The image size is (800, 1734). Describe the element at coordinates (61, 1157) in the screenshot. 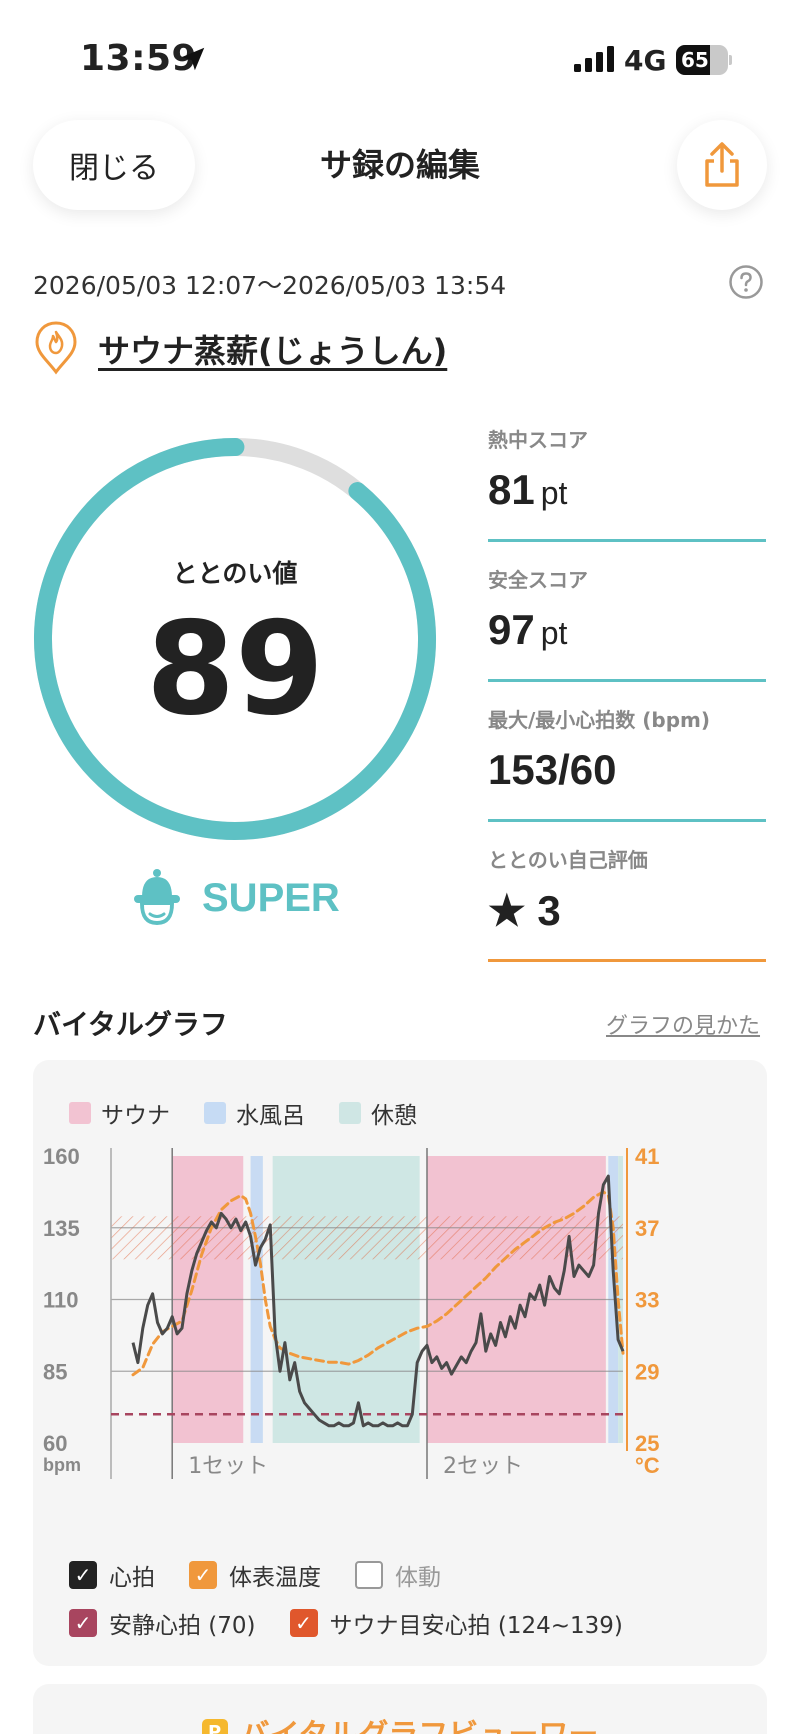

I see `y-left-tick-160: 160` at that location.